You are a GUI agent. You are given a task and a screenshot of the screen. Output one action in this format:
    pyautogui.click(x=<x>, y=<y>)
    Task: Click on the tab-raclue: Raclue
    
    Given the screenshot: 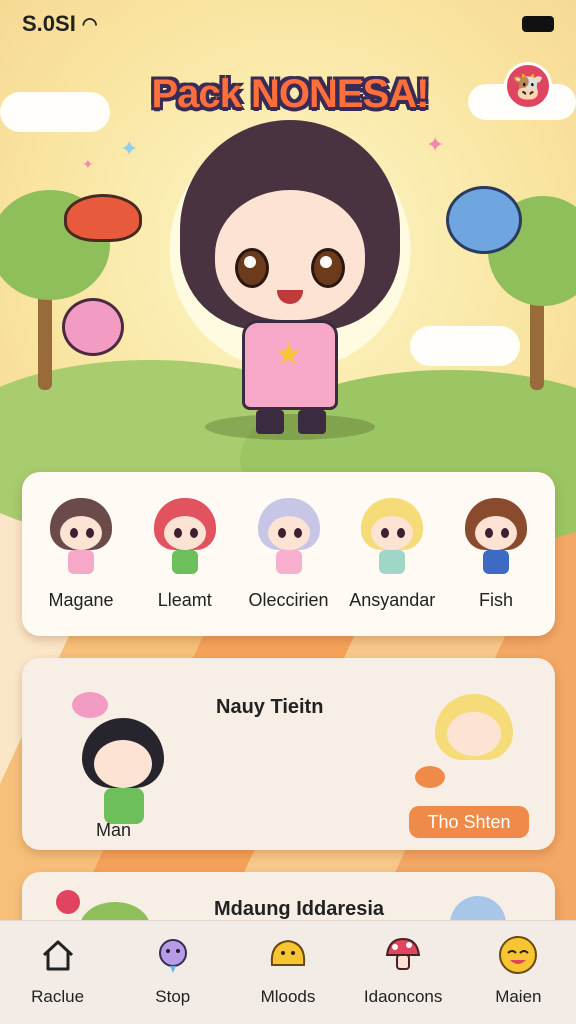 What is the action you would take?
    pyautogui.click(x=58, y=970)
    